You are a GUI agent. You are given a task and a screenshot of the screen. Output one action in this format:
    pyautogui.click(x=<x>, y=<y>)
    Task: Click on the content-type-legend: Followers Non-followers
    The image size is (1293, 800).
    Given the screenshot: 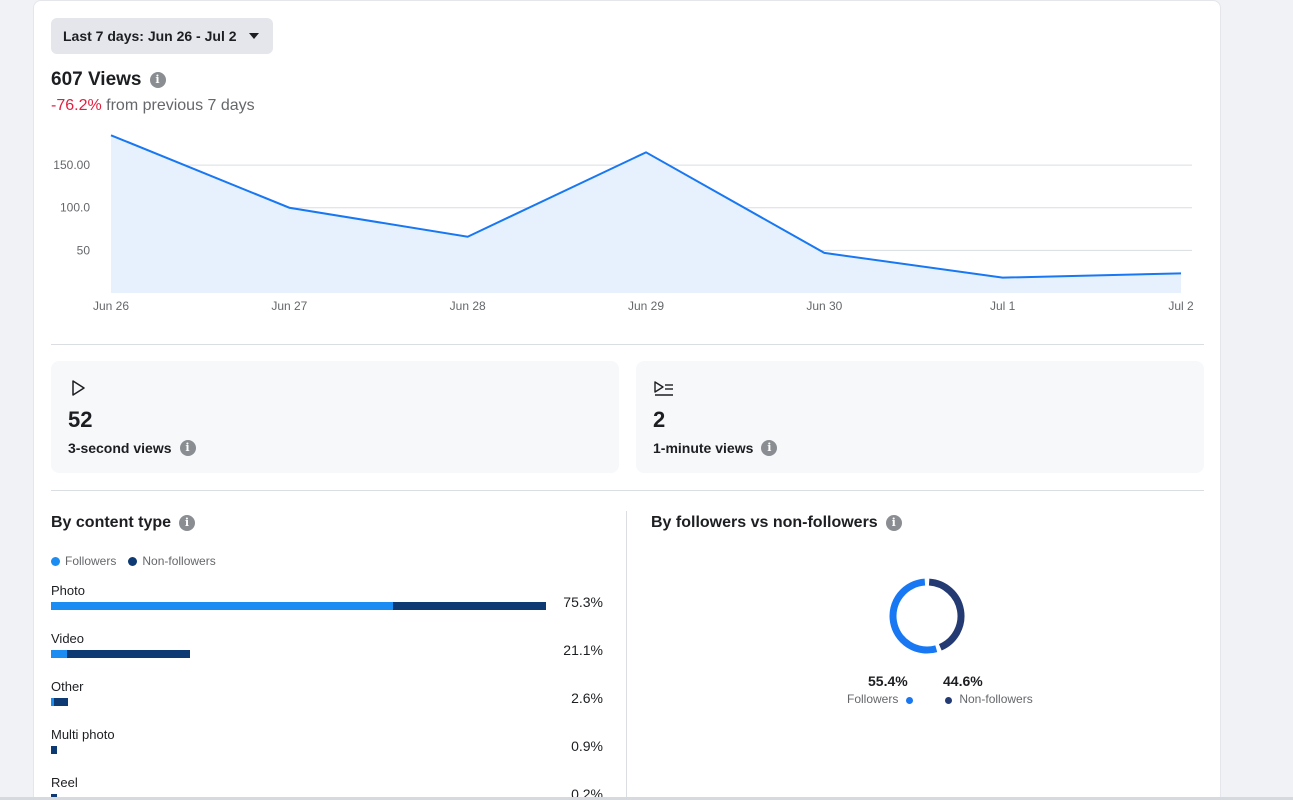 What is the action you would take?
    pyautogui.click(x=133, y=561)
    